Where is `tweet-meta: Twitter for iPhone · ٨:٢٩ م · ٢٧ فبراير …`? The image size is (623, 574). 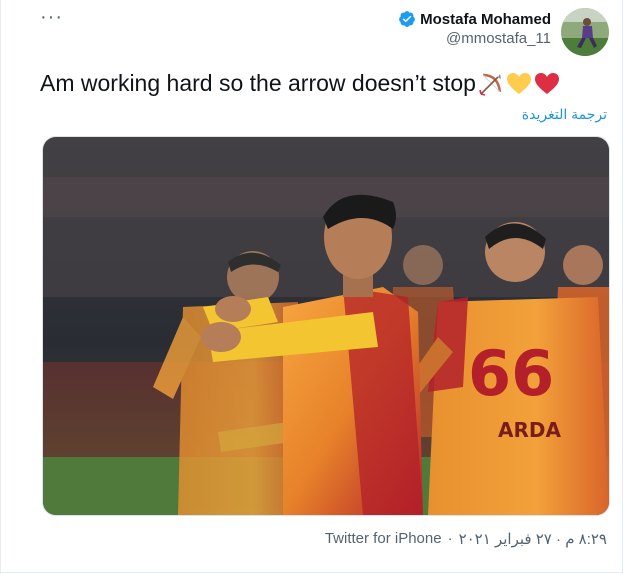 tweet-meta: Twitter for iPhone · ٨:٢٩ م · ٢٧ فبراير … is located at coordinates (466, 539).